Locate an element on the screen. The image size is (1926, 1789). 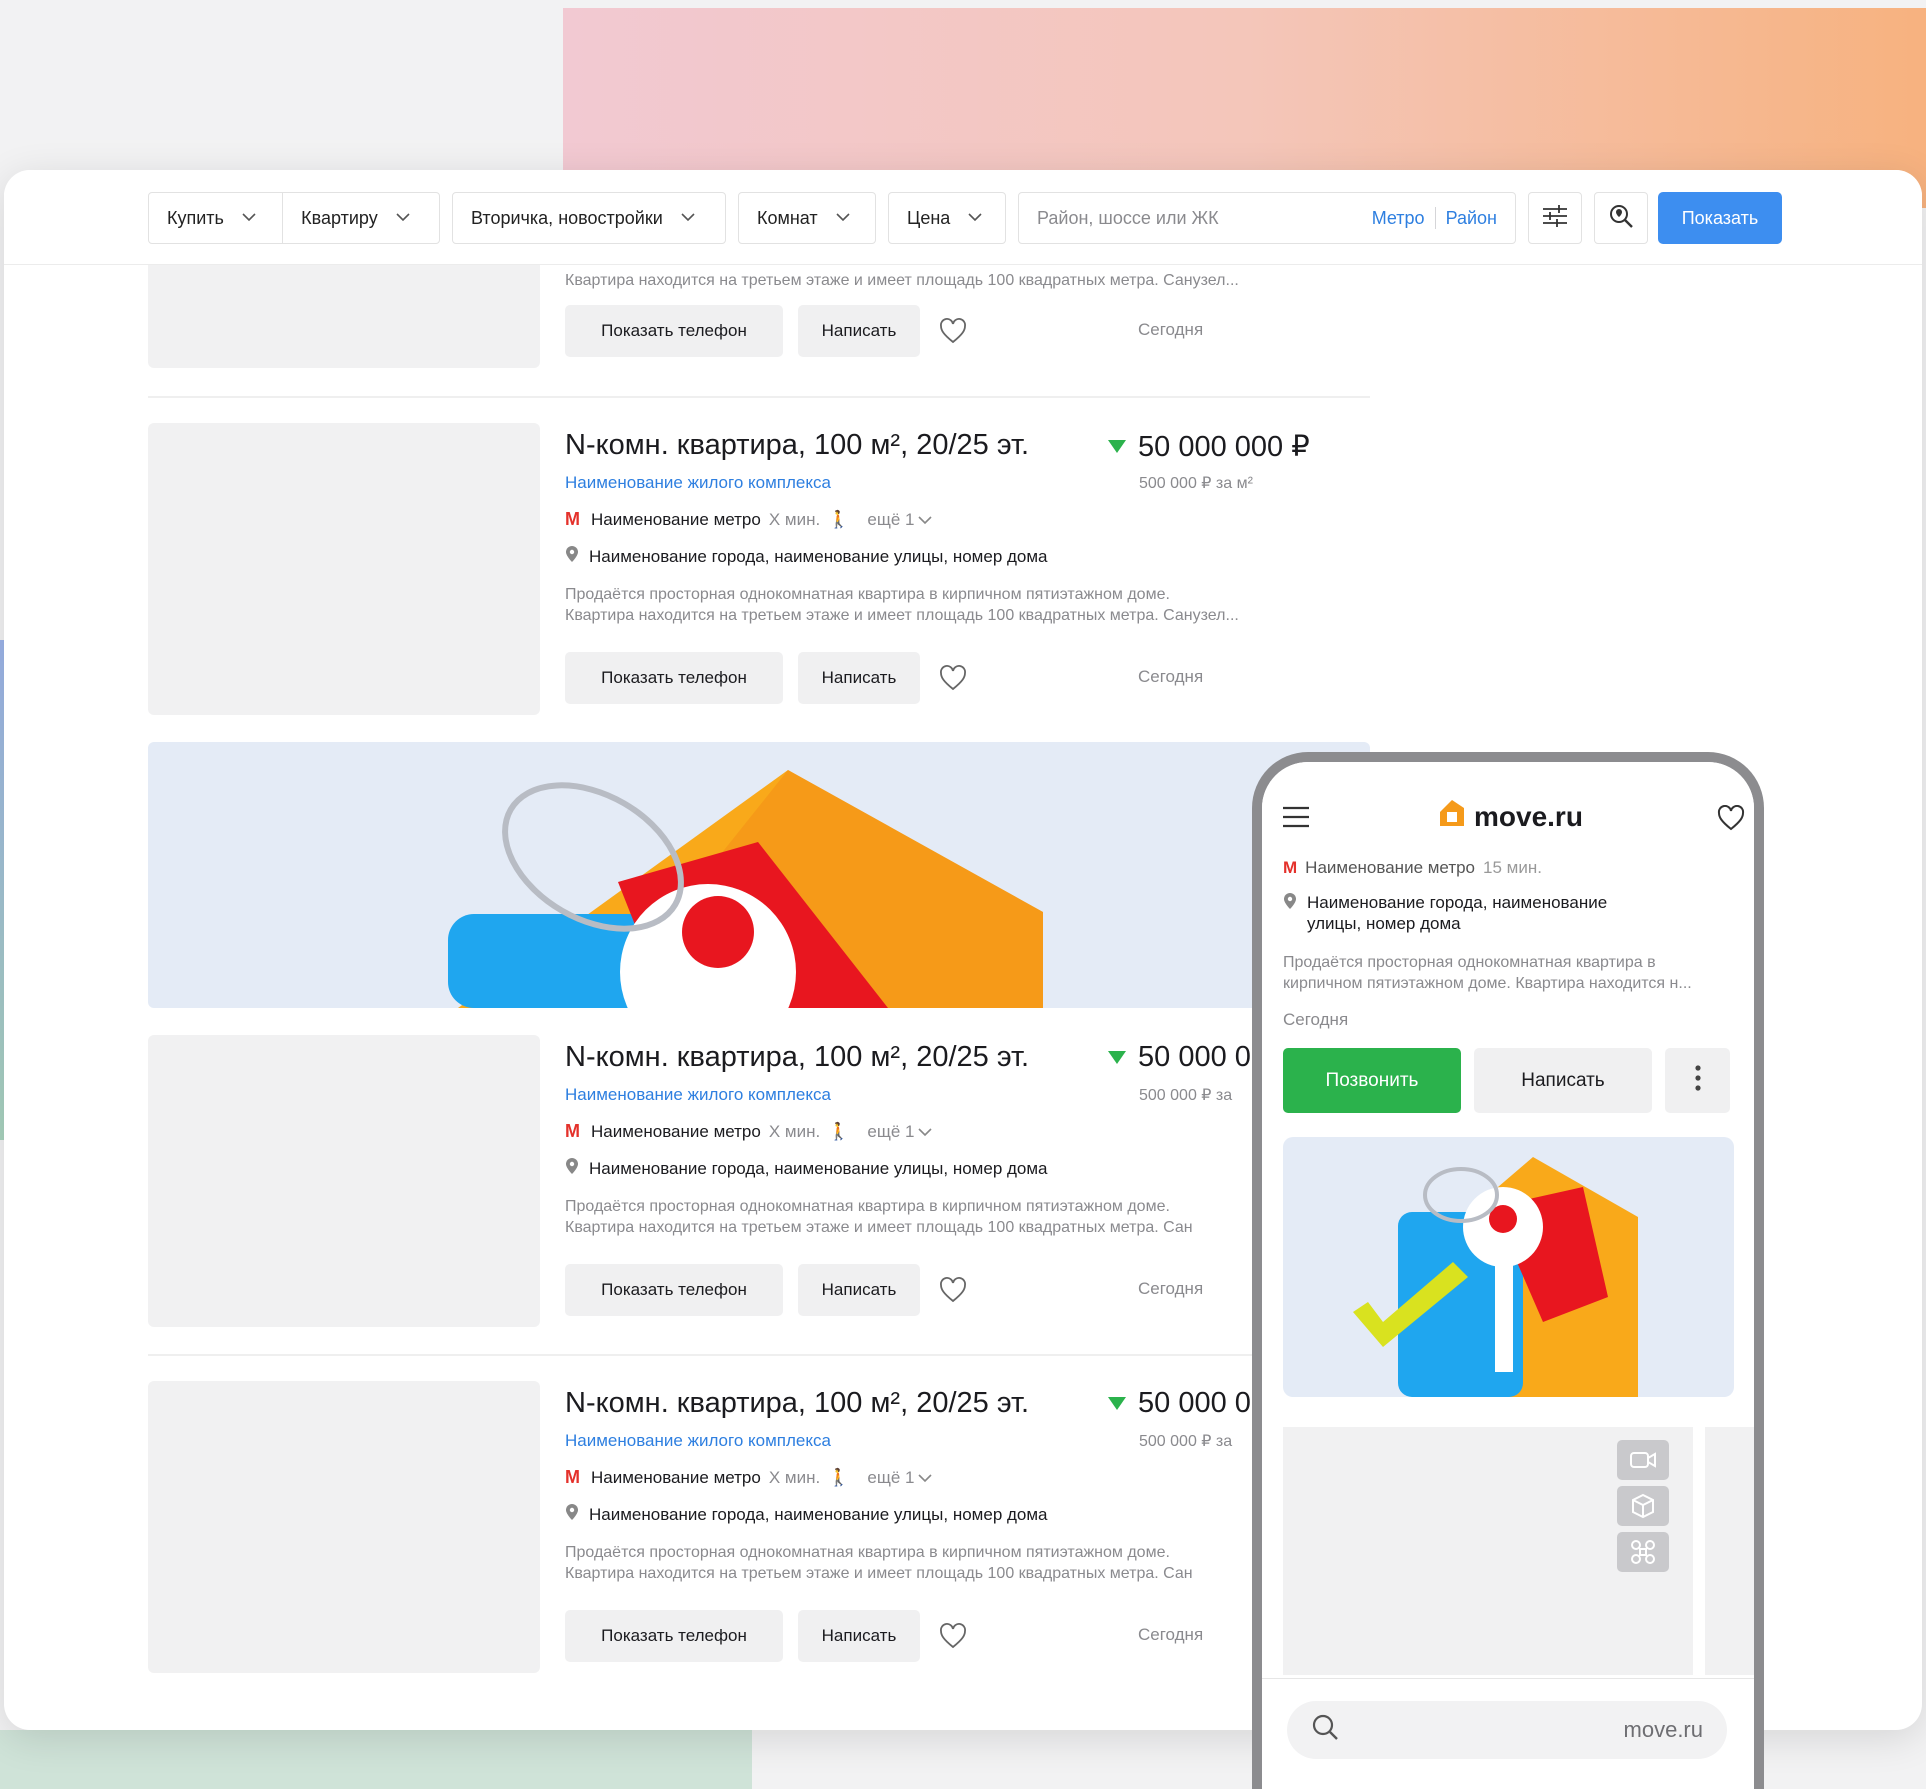
price-label: Цена is located at coordinates (929, 217).